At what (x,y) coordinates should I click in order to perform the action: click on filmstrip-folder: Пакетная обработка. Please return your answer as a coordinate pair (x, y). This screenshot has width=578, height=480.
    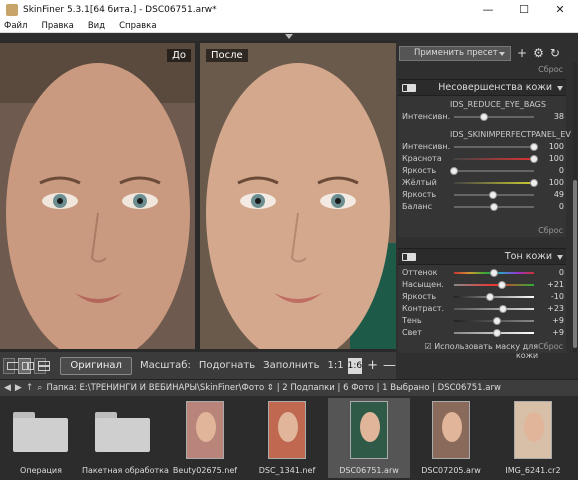
    Looking at the image, I should click on (125, 438).